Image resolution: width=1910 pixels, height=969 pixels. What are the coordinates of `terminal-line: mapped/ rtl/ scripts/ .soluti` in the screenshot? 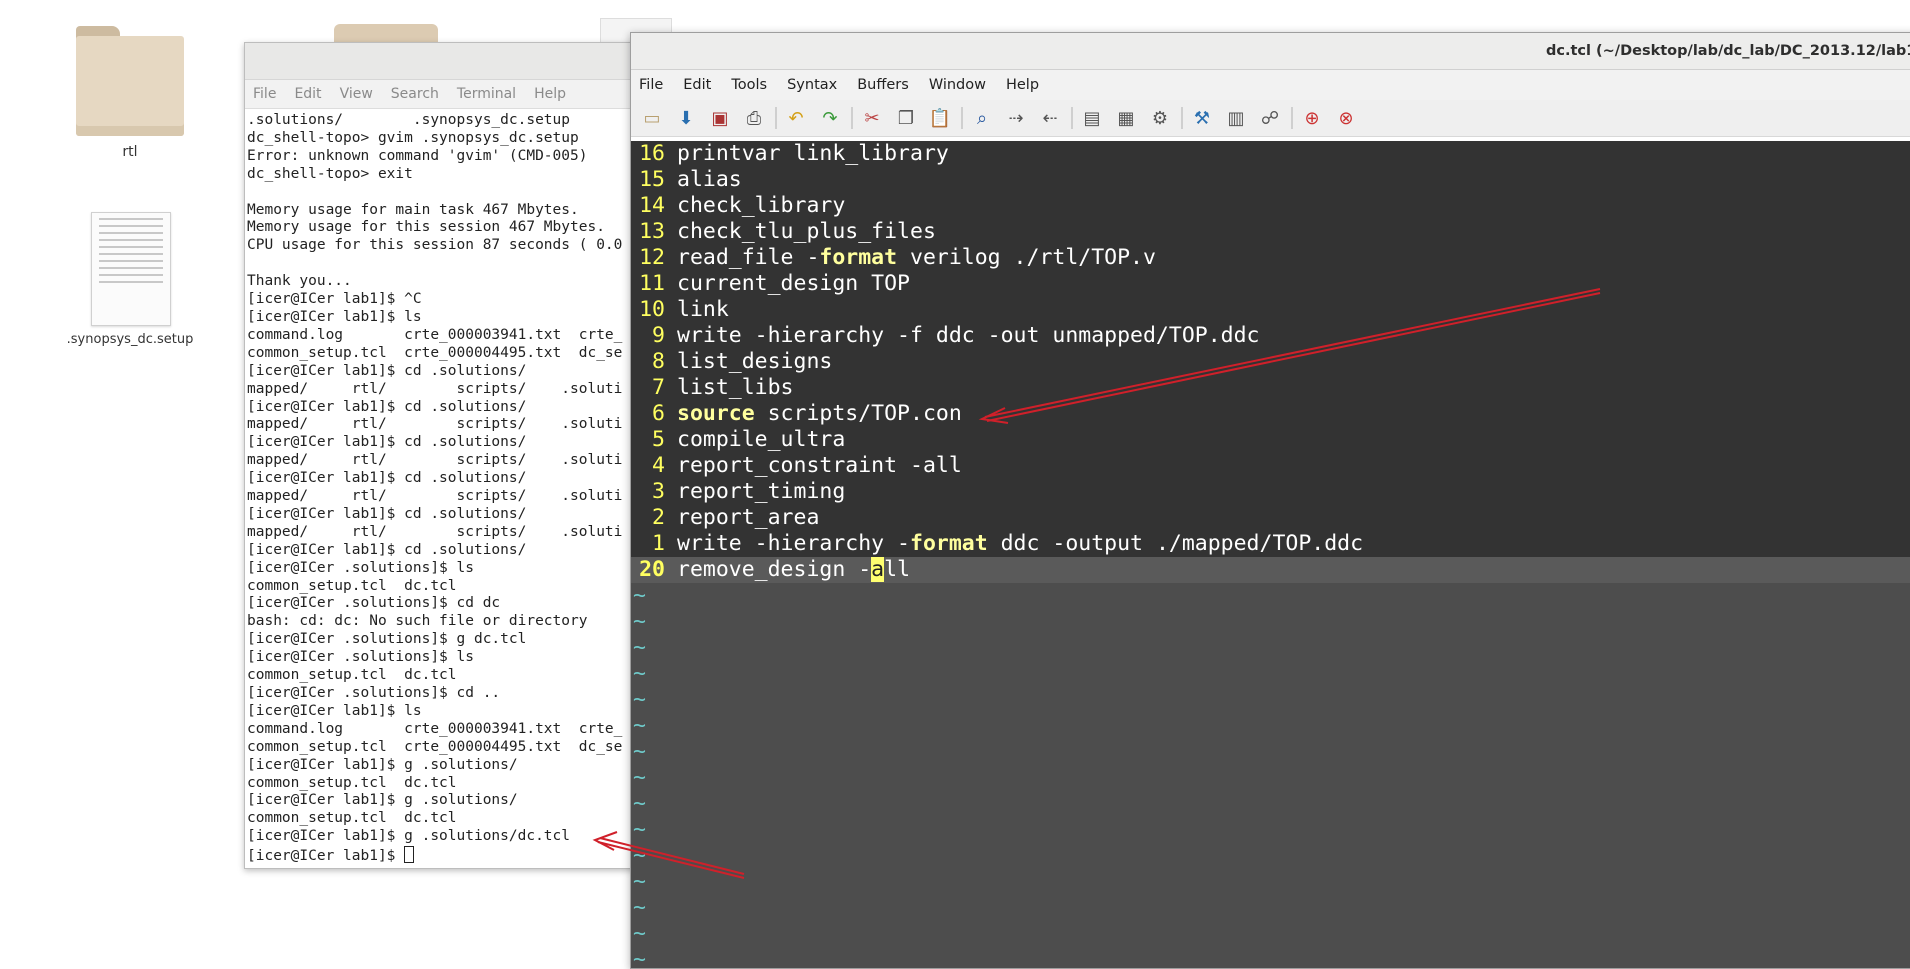 It's located at (435, 460).